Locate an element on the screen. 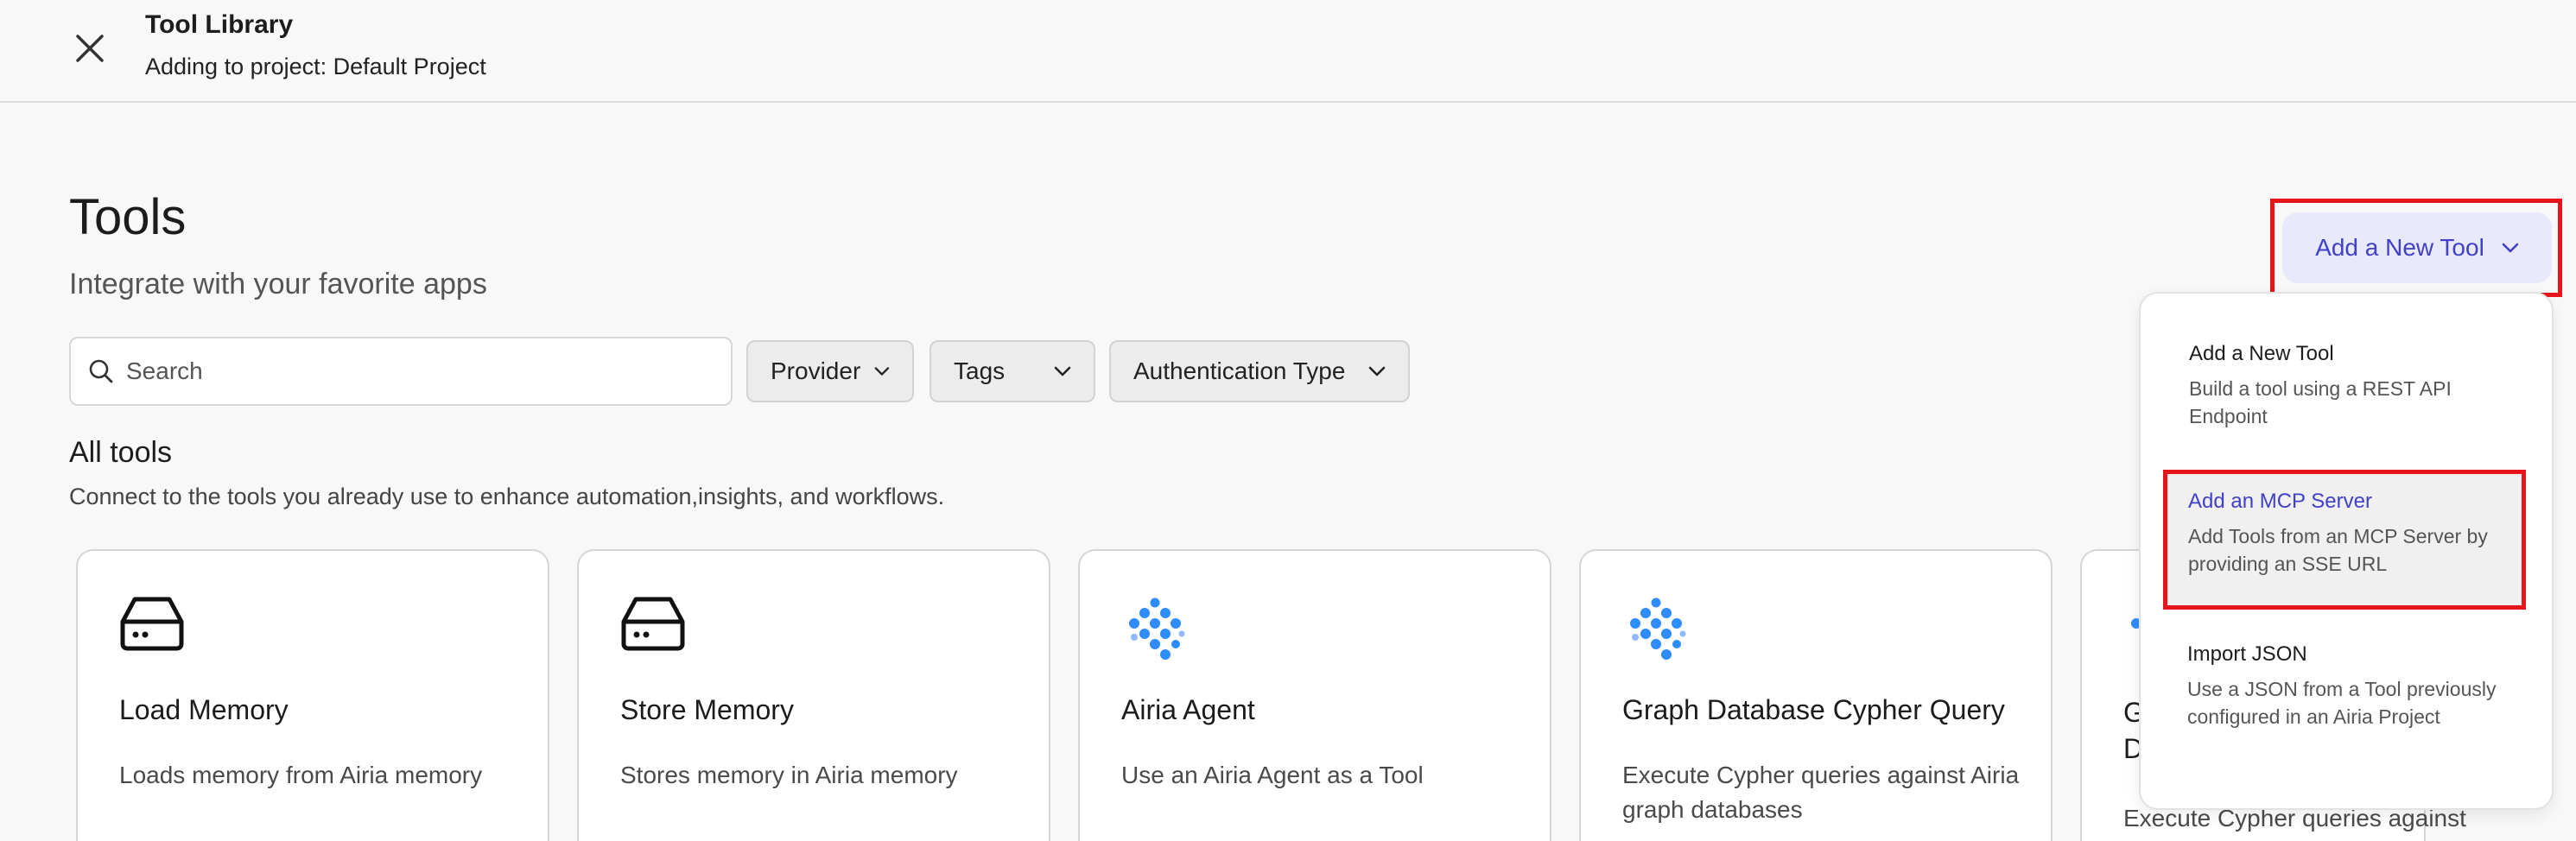  page-subtitle: Integrate with your favorite apps is located at coordinates (278, 284).